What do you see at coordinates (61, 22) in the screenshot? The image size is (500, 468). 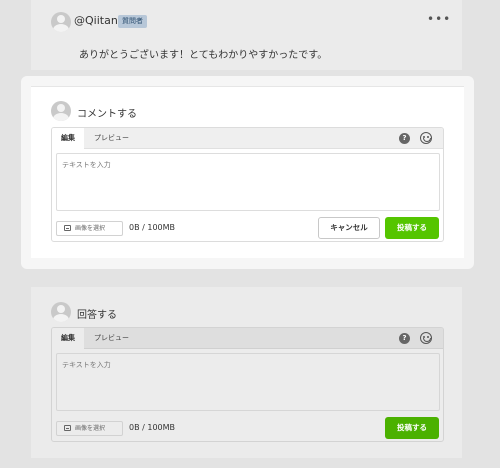 I see `user-avatar` at bounding box center [61, 22].